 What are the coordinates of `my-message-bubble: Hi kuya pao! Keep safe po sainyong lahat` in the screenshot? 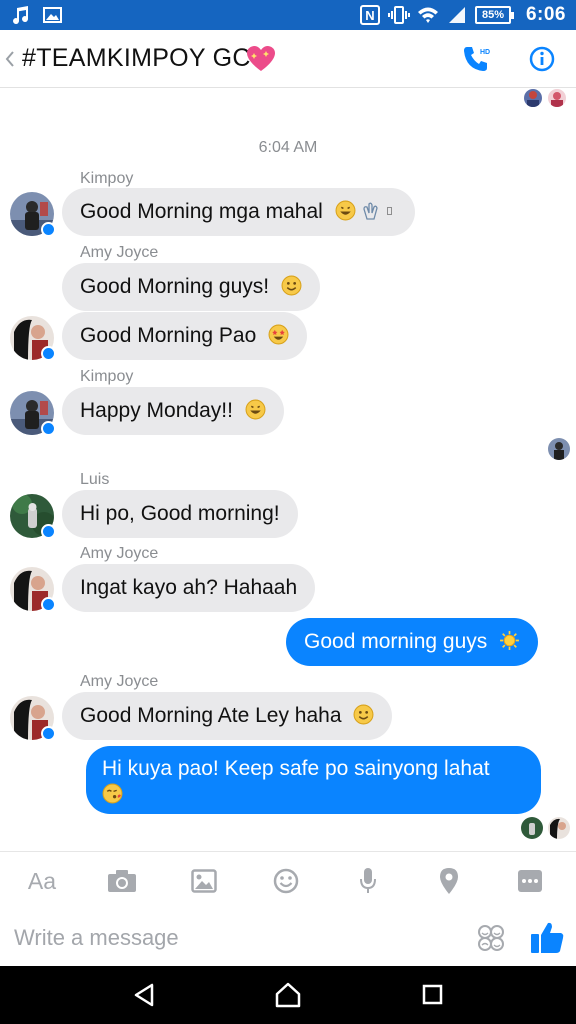 It's located at (313, 780).